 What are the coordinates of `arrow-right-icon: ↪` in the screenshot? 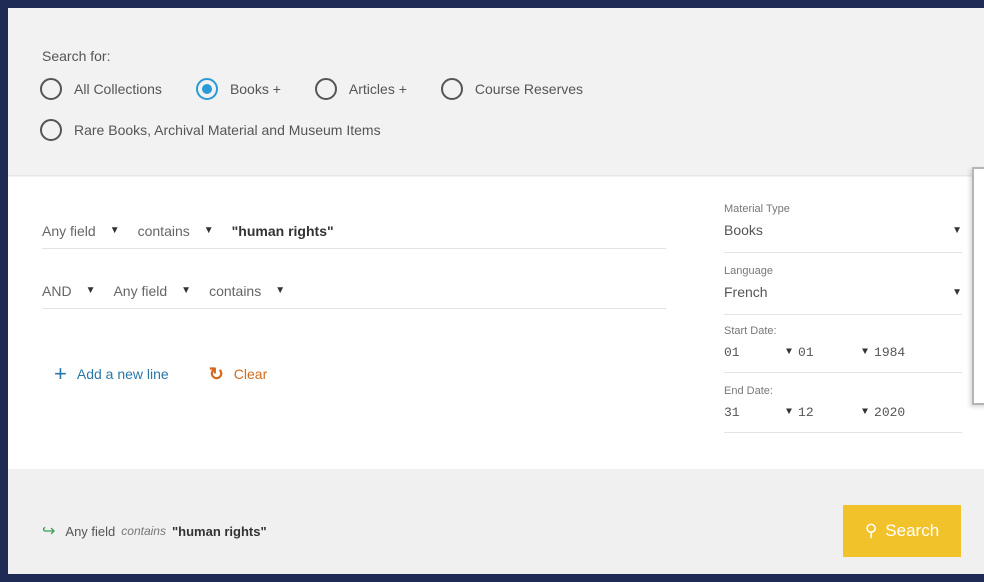 It's located at (49, 531).